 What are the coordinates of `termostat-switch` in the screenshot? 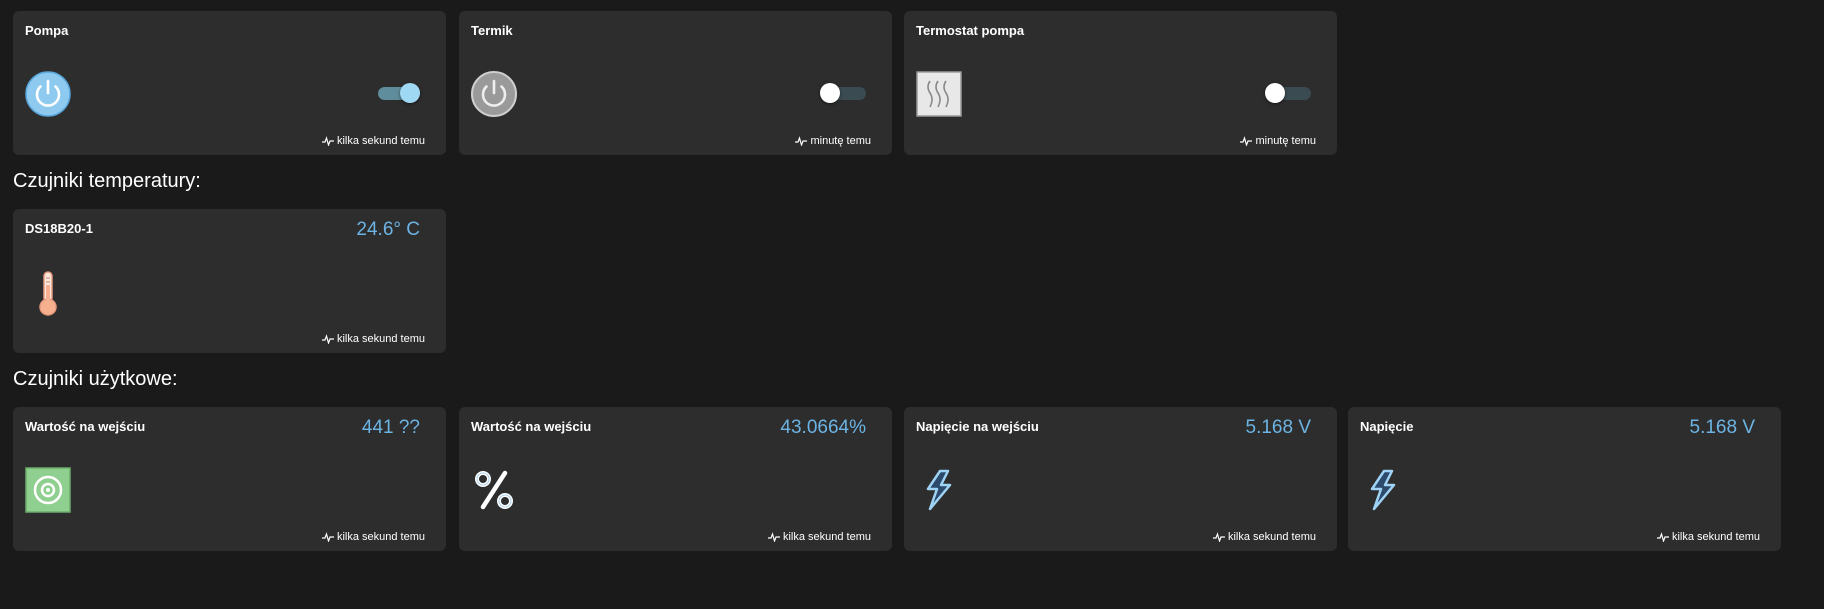 It's located at (1288, 93).